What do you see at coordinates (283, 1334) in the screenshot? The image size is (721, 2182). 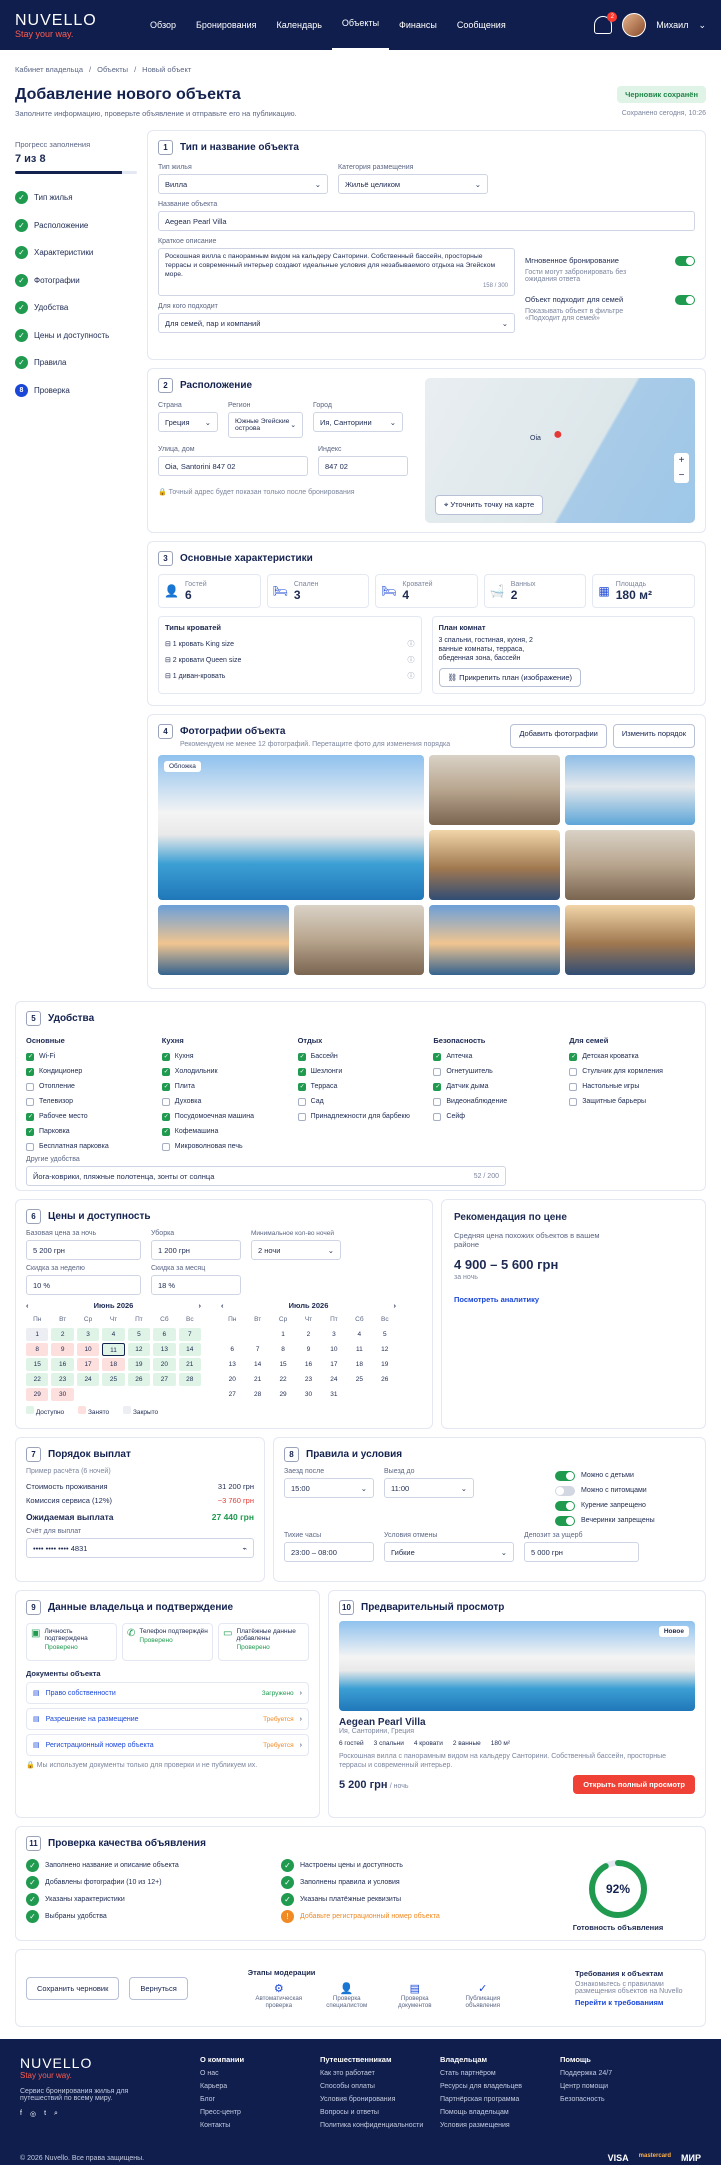 I see `calendar-day: 1` at bounding box center [283, 1334].